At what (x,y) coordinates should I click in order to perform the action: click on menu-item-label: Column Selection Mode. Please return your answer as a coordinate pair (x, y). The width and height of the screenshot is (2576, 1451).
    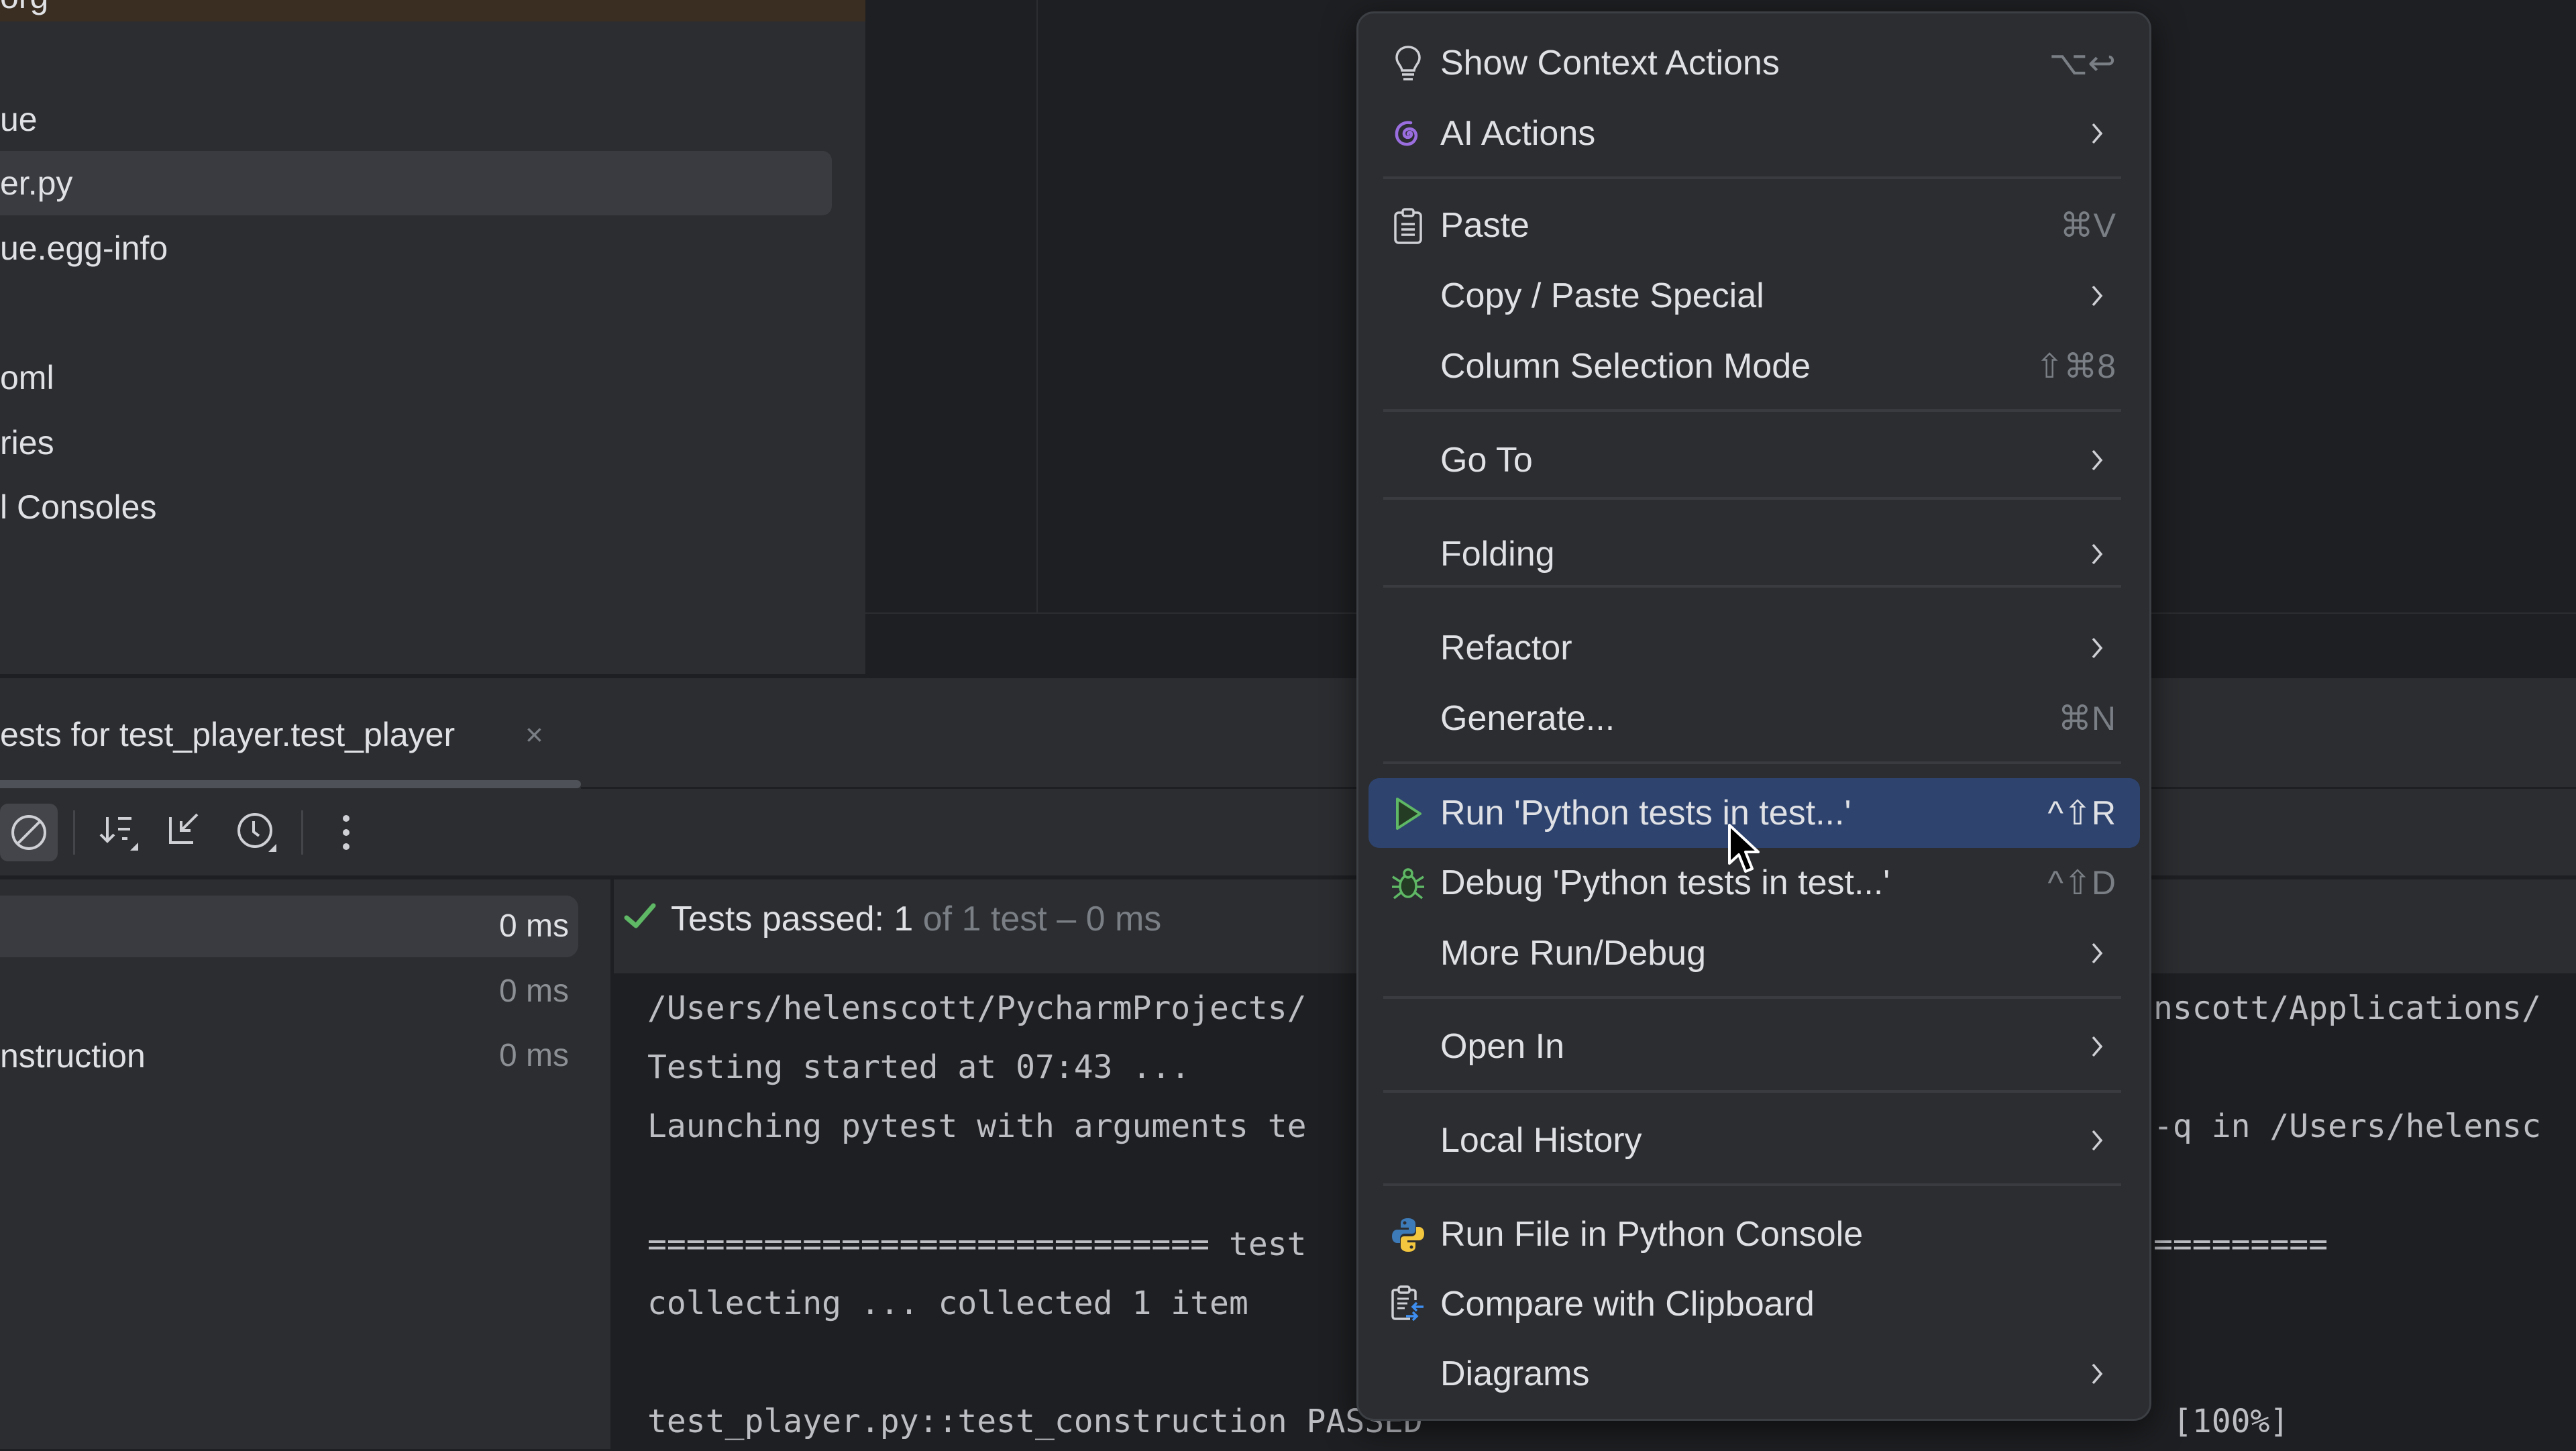
    Looking at the image, I should click on (1625, 366).